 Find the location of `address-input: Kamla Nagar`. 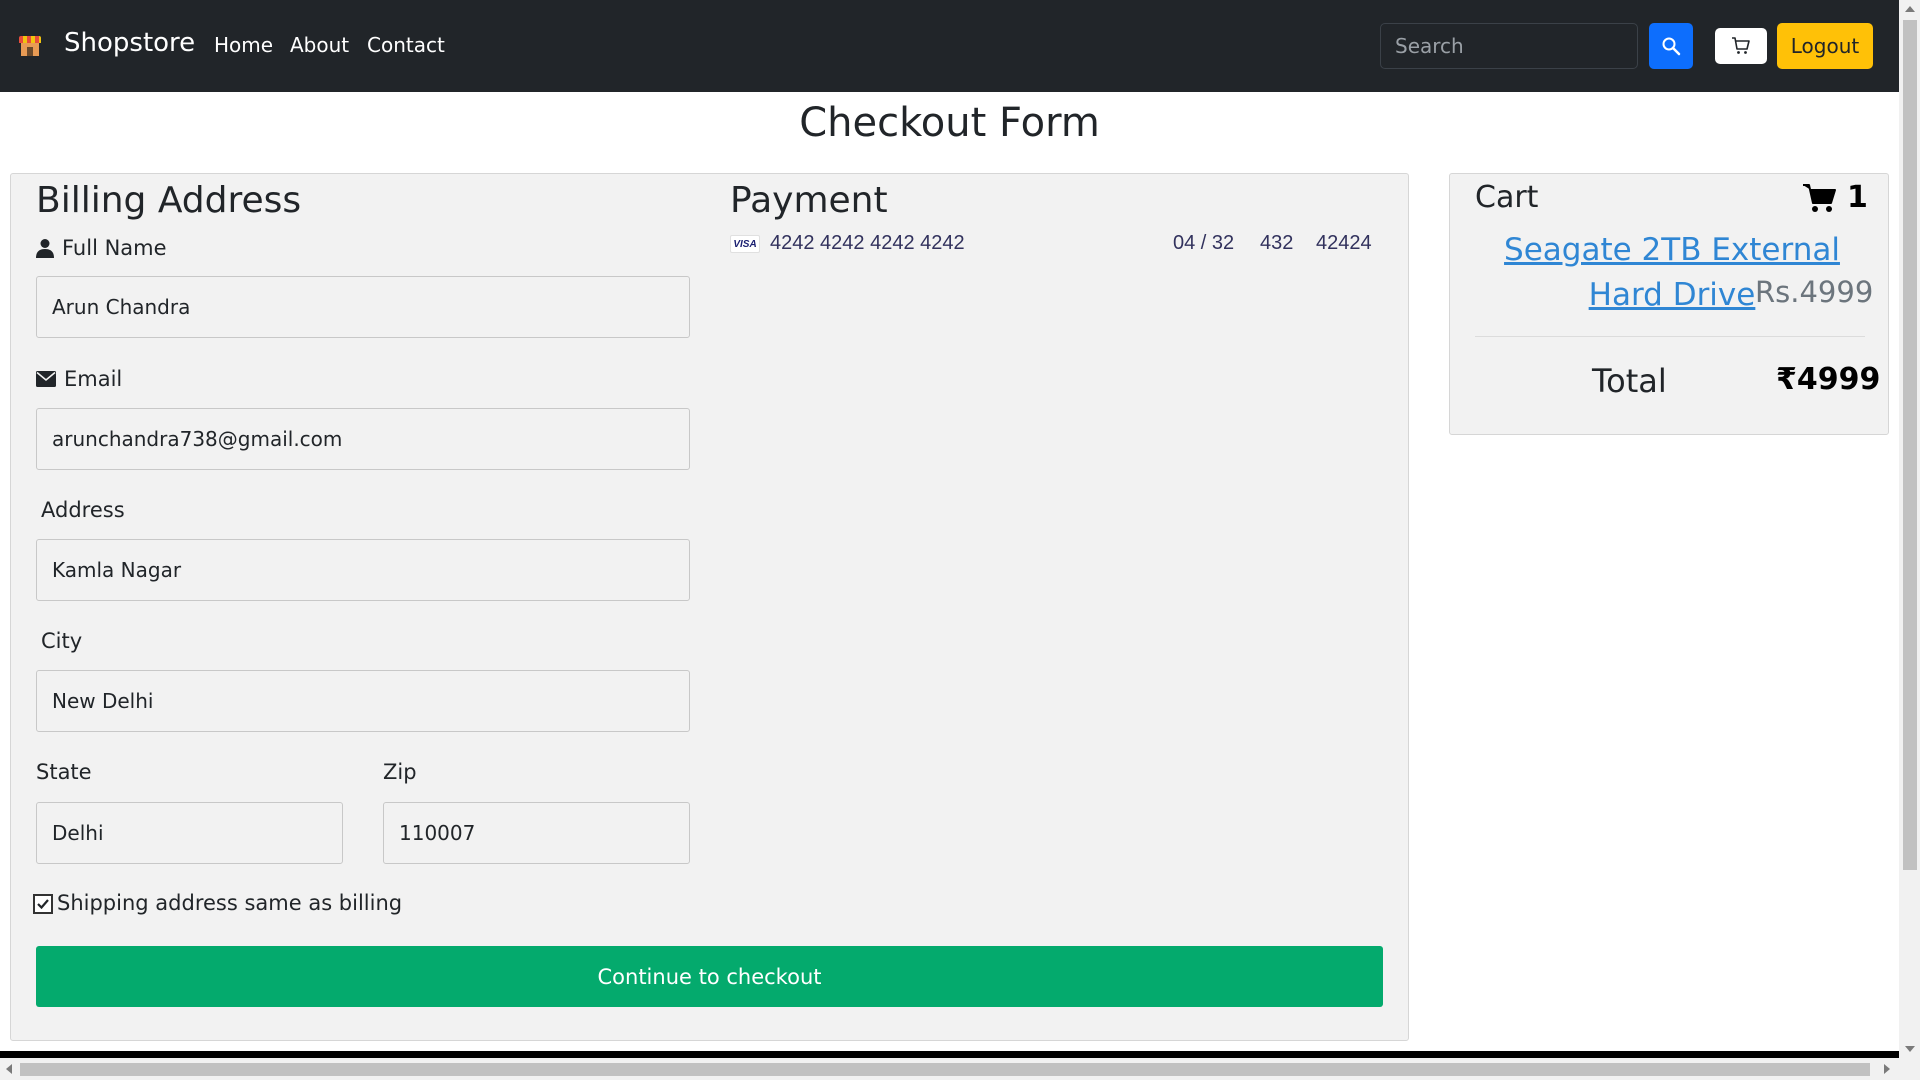

address-input: Kamla Nagar is located at coordinates (363, 570).